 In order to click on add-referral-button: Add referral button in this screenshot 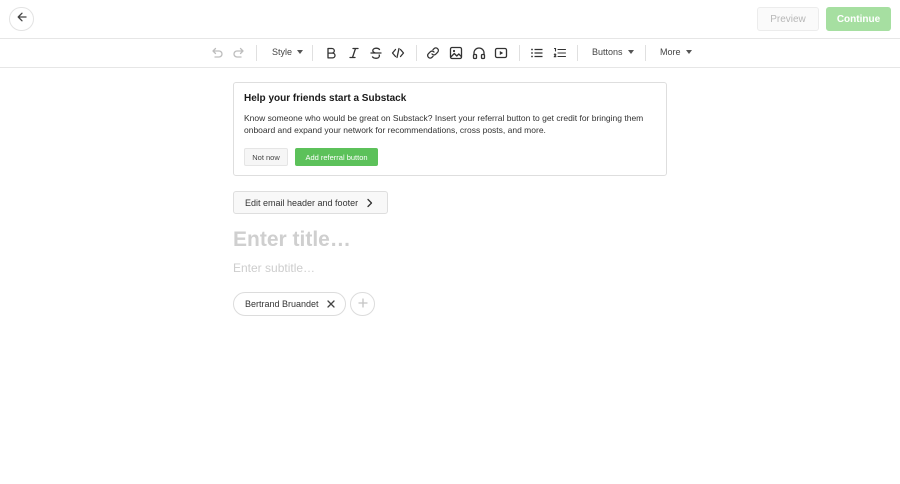, I will do `click(336, 157)`.